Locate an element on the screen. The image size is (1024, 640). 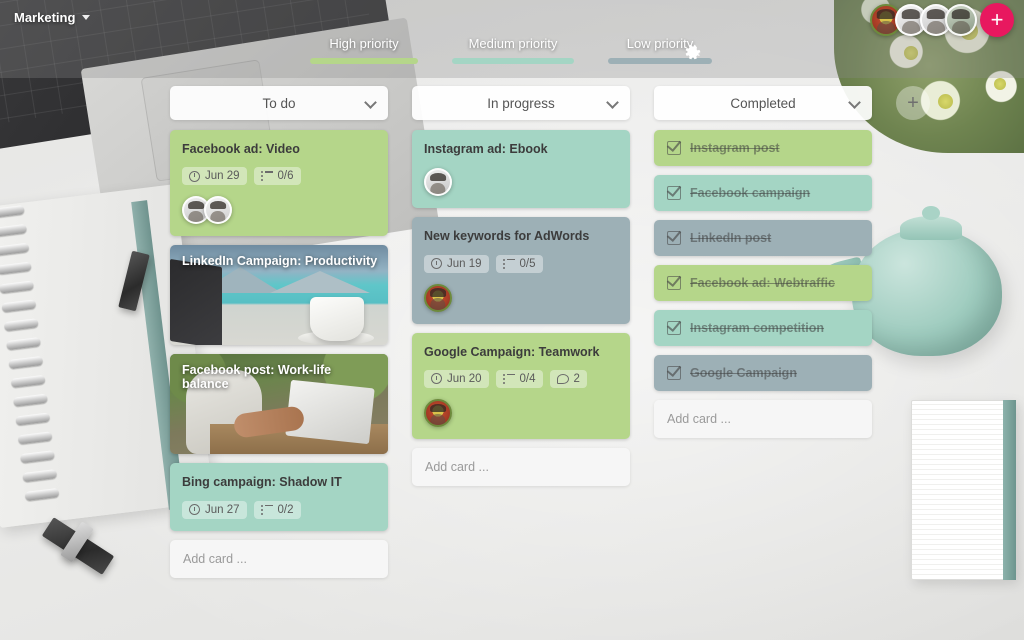
checklist-label: 0/4 is located at coordinates (527, 378).